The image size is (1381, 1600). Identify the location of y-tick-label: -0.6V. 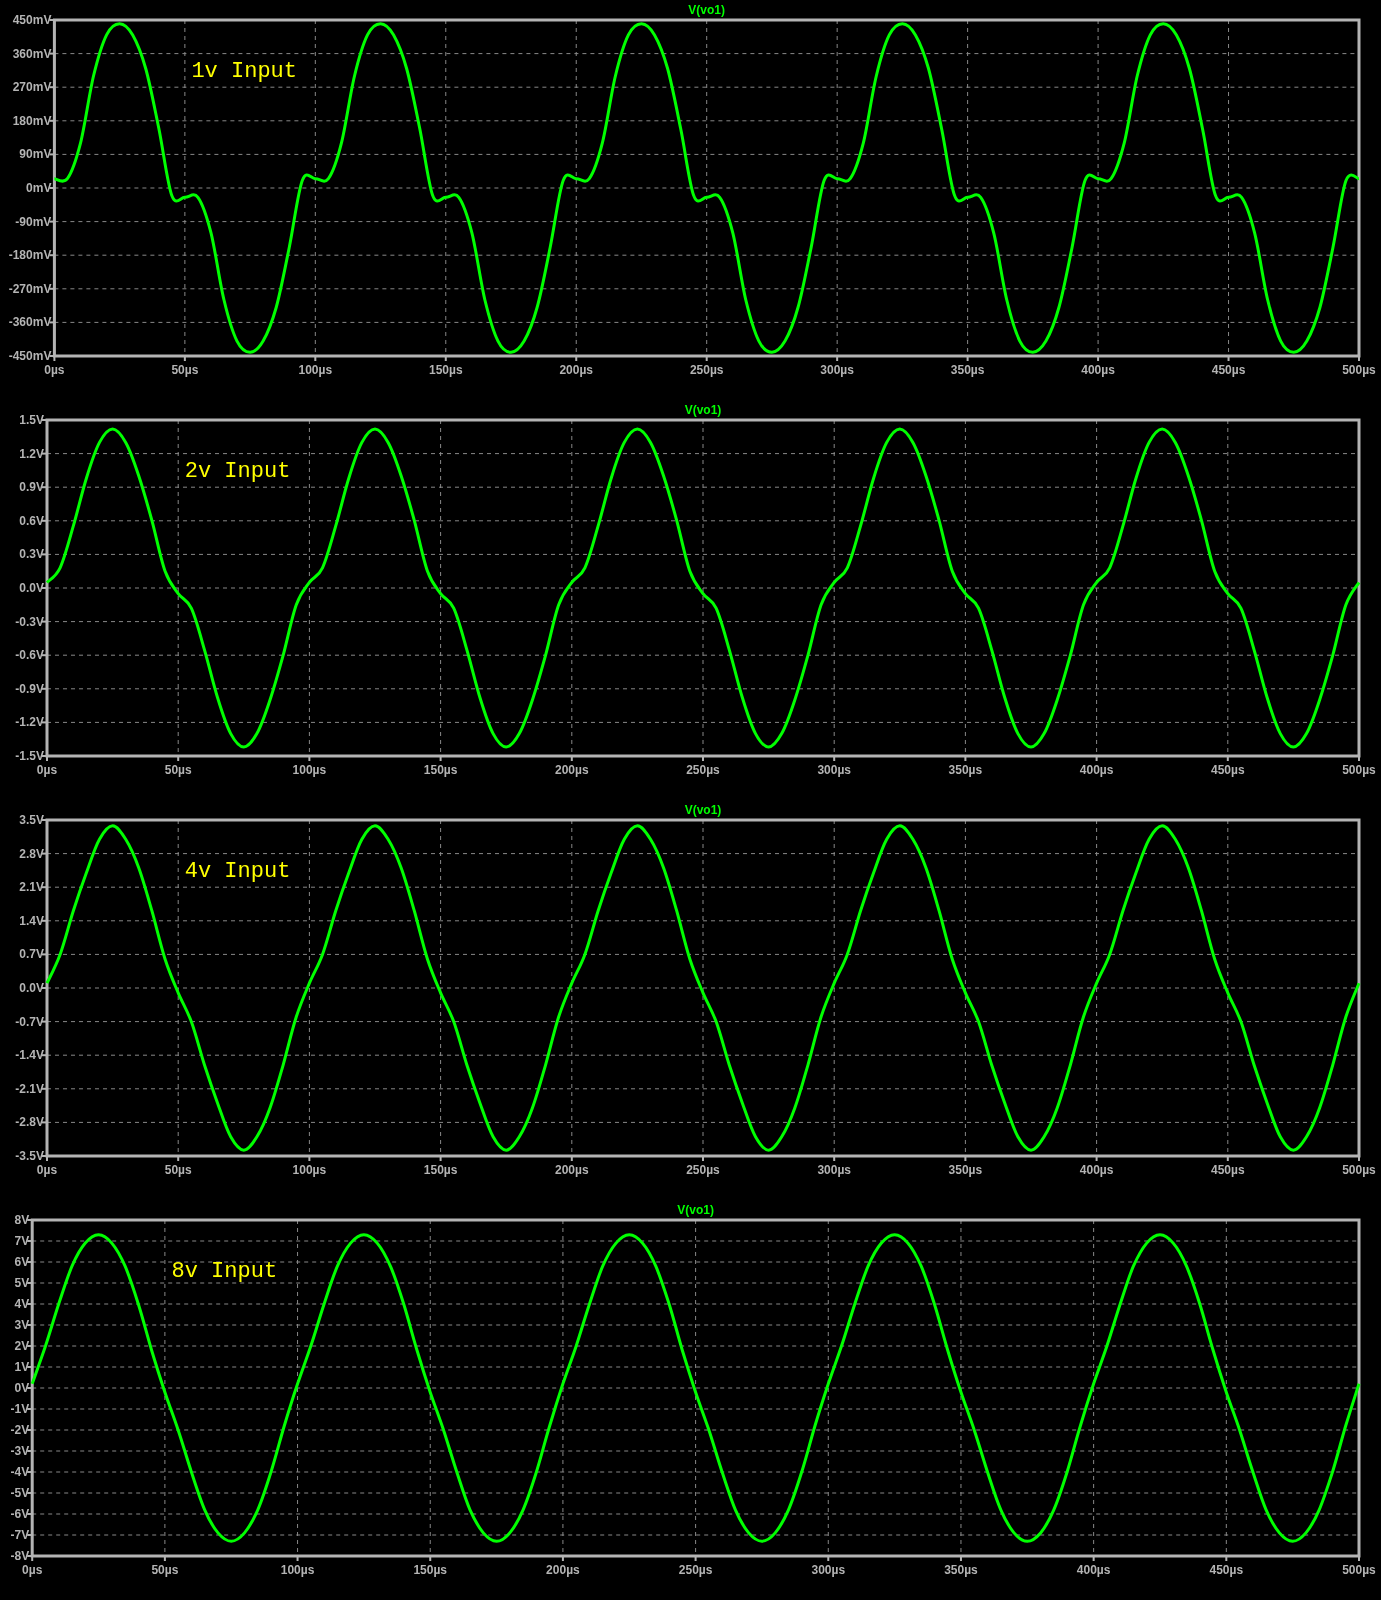
(29, 655).